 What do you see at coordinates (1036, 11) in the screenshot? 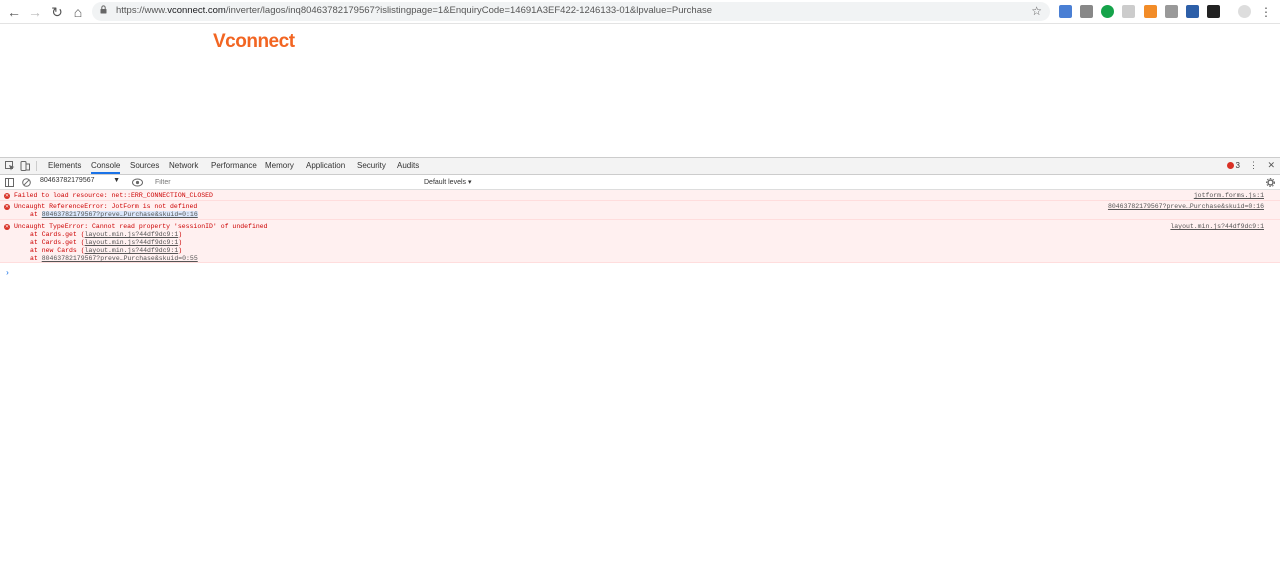
I see `bookmark-star-icon: ☆` at bounding box center [1036, 11].